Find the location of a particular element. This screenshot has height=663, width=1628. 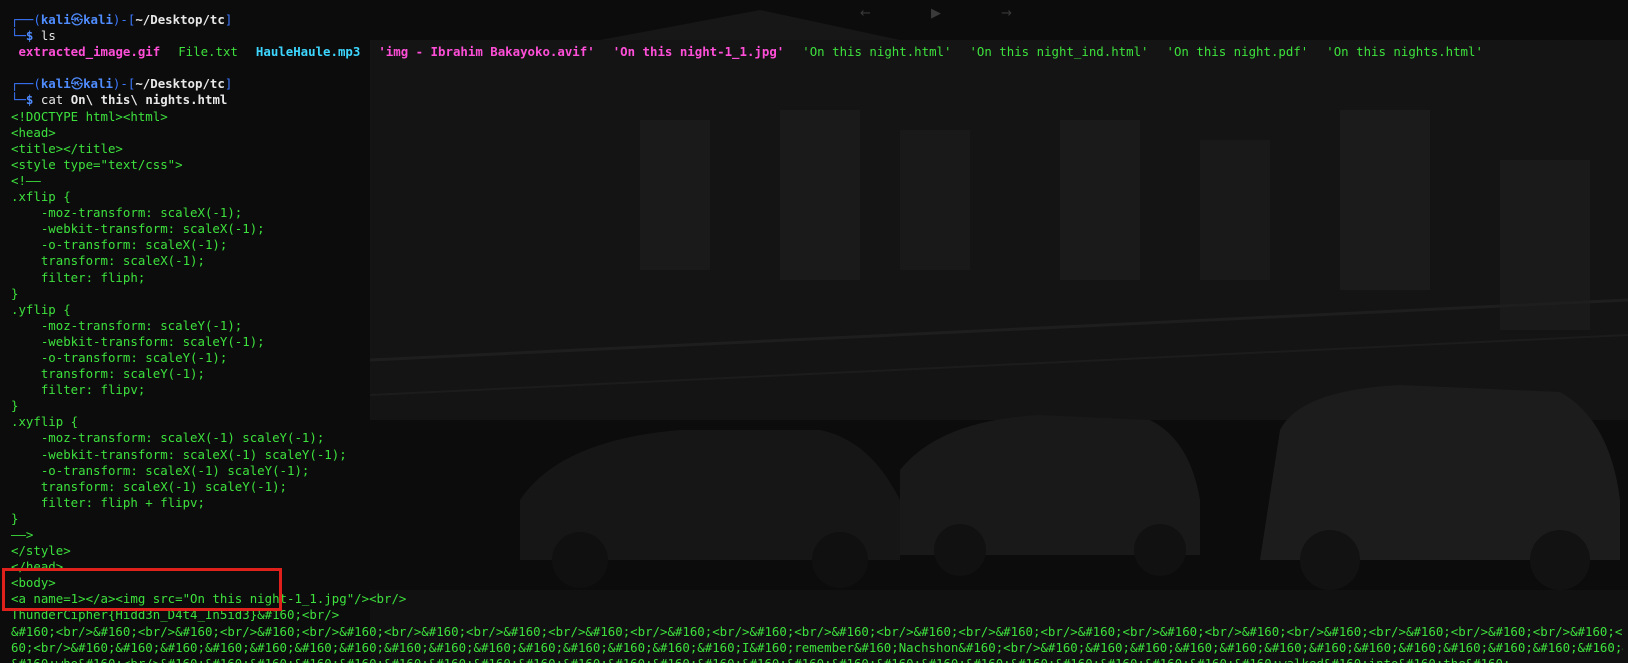

file-entry: 'On this night.html' is located at coordinates (877, 52).